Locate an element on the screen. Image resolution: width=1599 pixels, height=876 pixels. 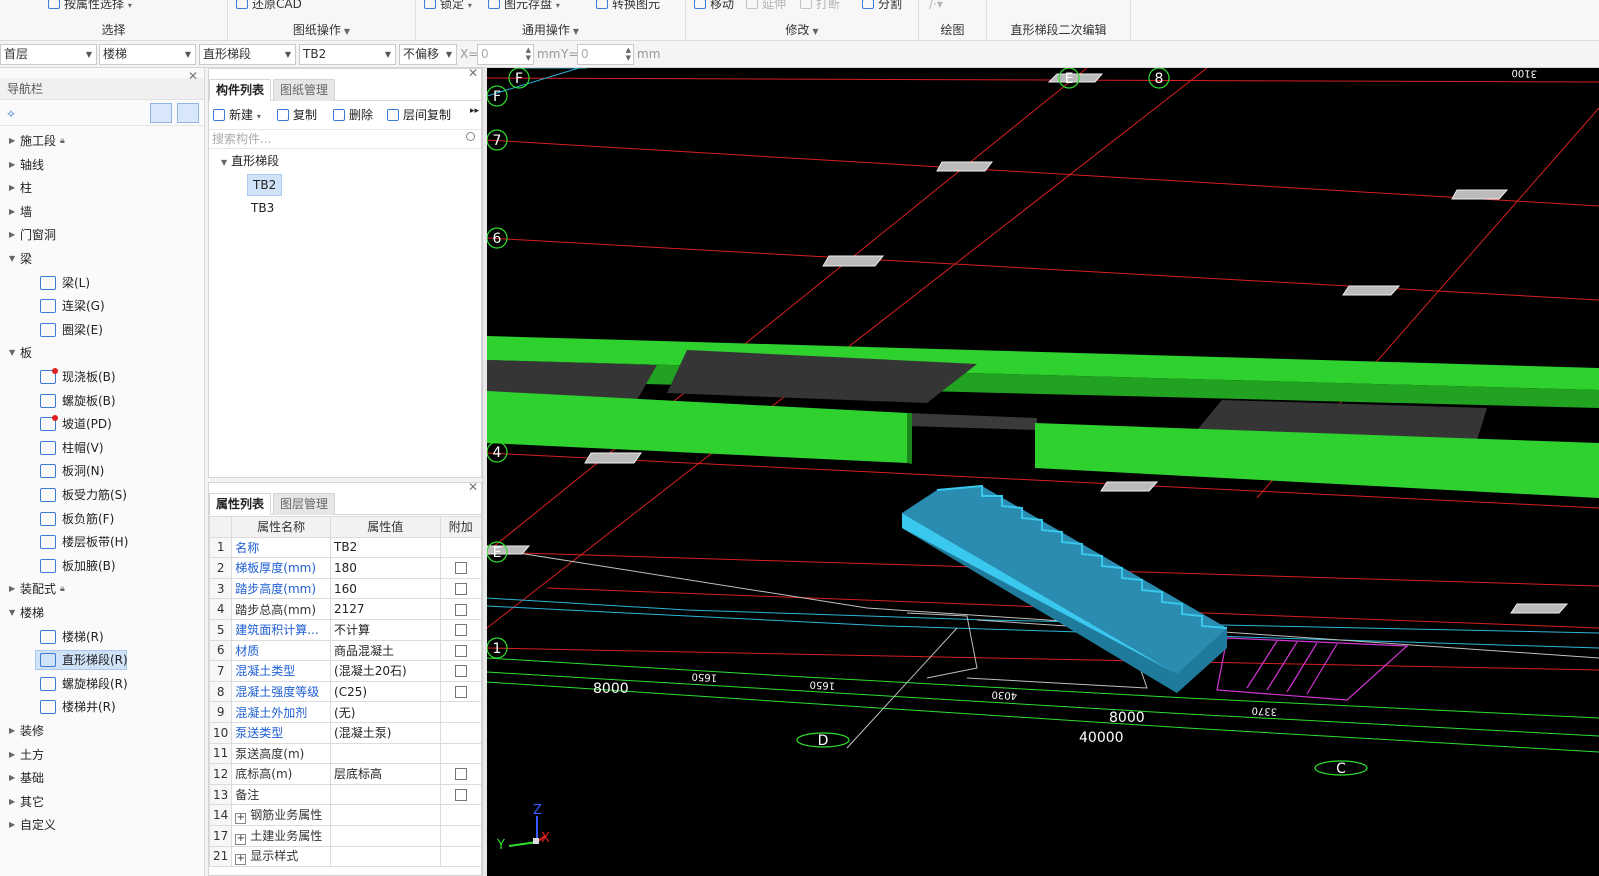
save-element-tool: 图元存盘 ▾ is located at coordinates (524, 6).